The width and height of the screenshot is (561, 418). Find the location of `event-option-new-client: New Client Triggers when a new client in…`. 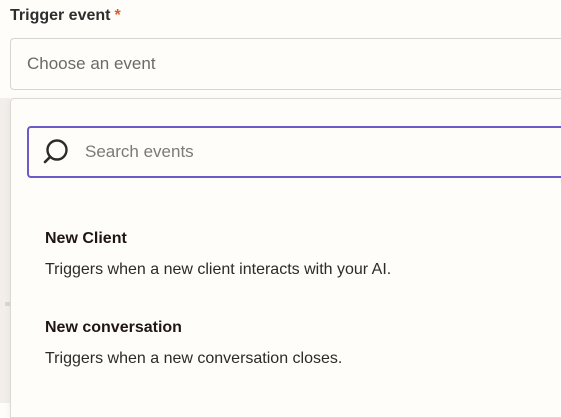

event-option-new-client: New Client Triggers when a new client in… is located at coordinates (303, 254).